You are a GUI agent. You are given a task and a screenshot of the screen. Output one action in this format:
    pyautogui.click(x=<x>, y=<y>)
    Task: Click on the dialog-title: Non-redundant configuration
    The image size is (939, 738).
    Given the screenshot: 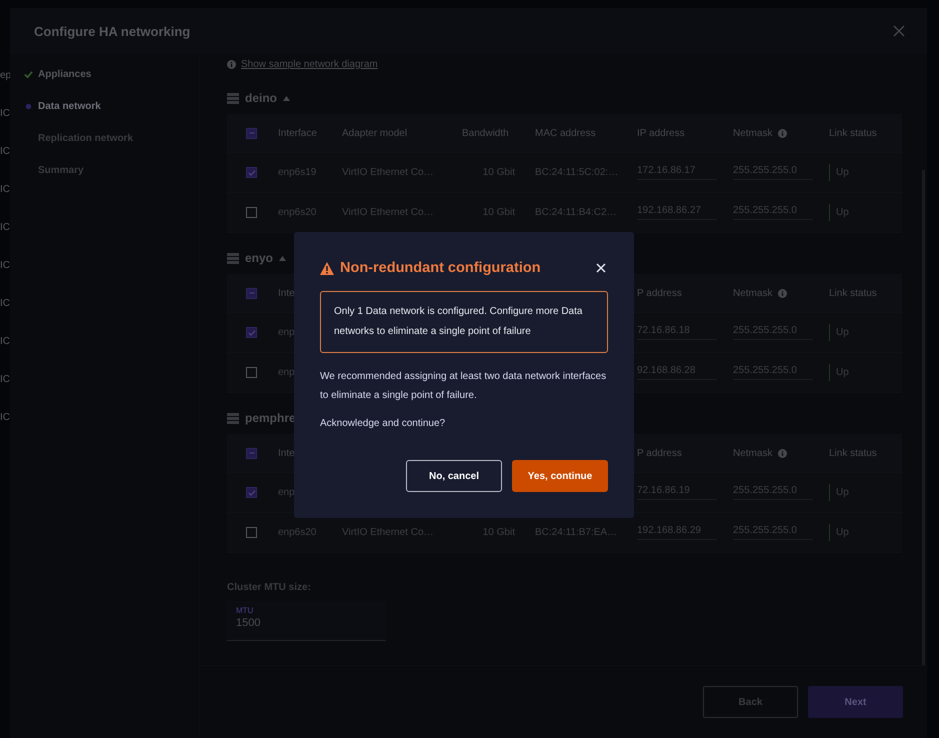 What is the action you would take?
    pyautogui.click(x=440, y=268)
    